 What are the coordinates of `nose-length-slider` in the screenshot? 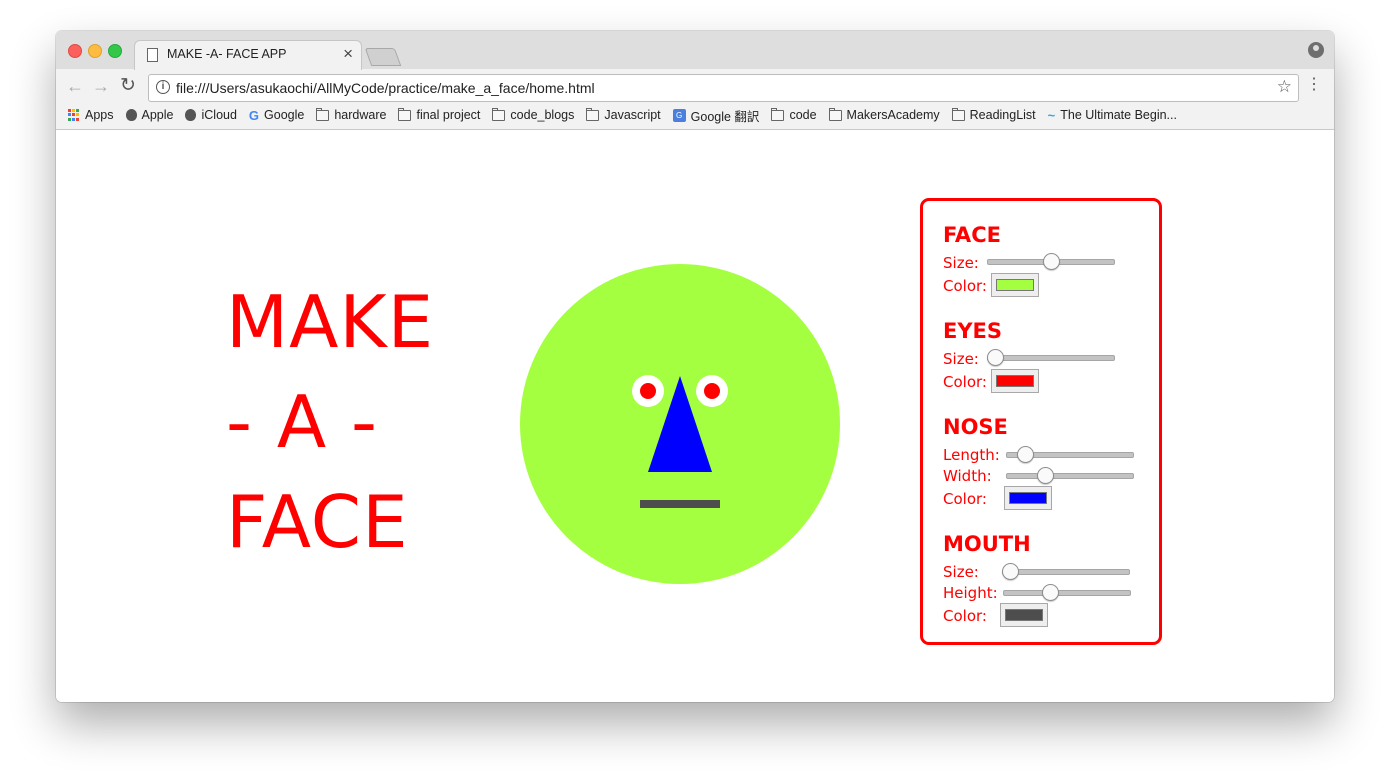 It's located at (1070, 454).